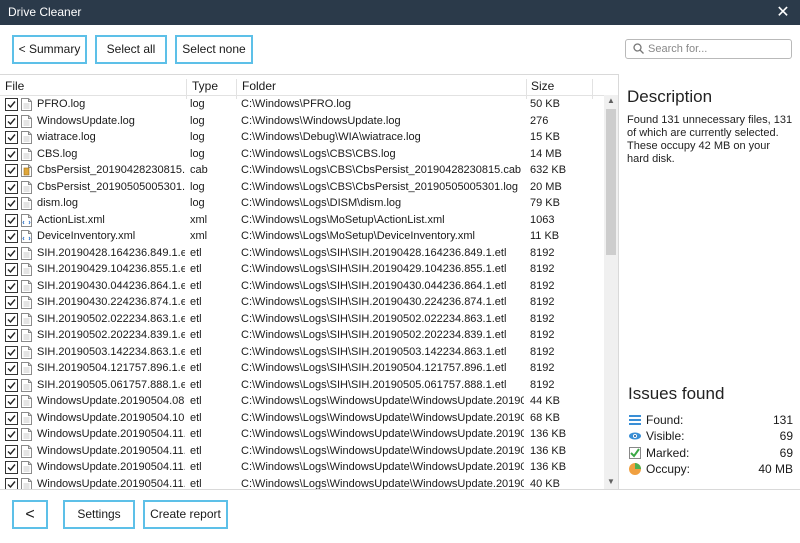 This screenshot has width=800, height=543. What do you see at coordinates (214, 49) in the screenshot?
I see `select-none-button: Select none` at bounding box center [214, 49].